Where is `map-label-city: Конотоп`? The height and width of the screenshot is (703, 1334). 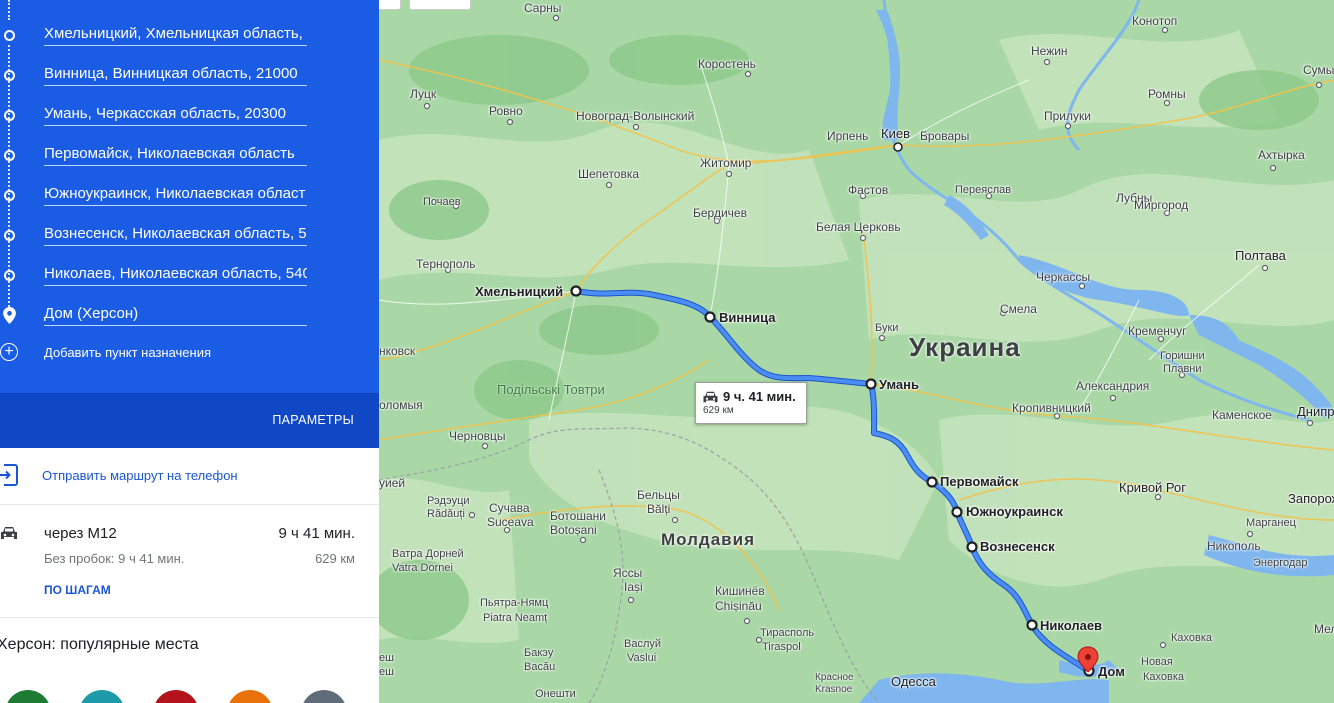 map-label-city: Конотоп is located at coordinates (1155, 21).